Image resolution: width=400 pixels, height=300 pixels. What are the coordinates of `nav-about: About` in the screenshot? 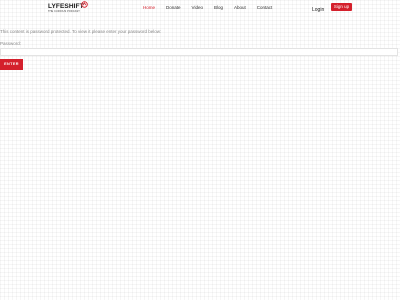 It's located at (240, 7).